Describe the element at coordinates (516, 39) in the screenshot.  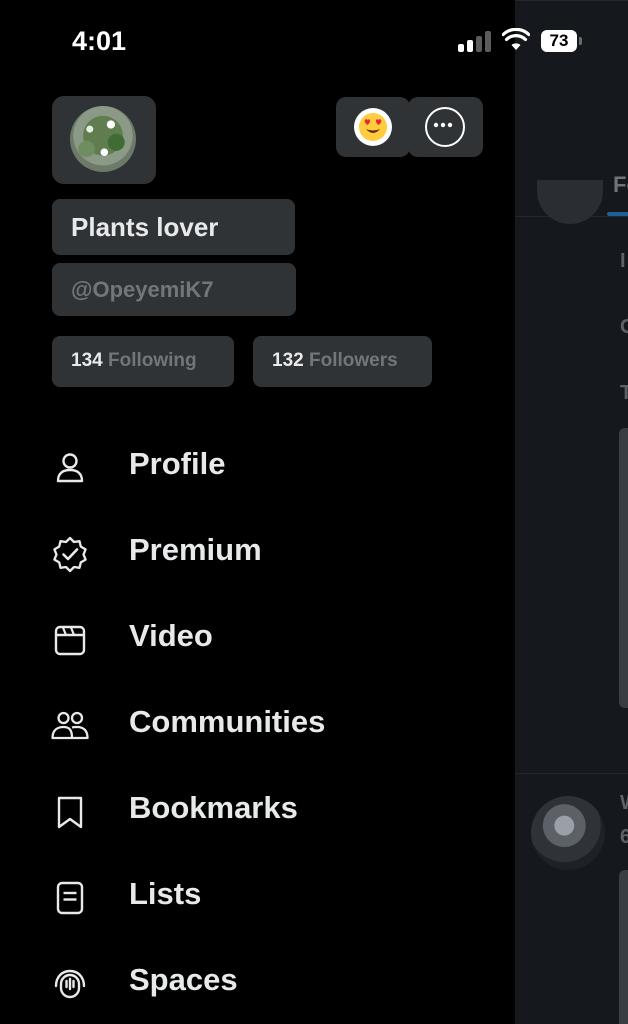
I see `wifi-icon` at that location.